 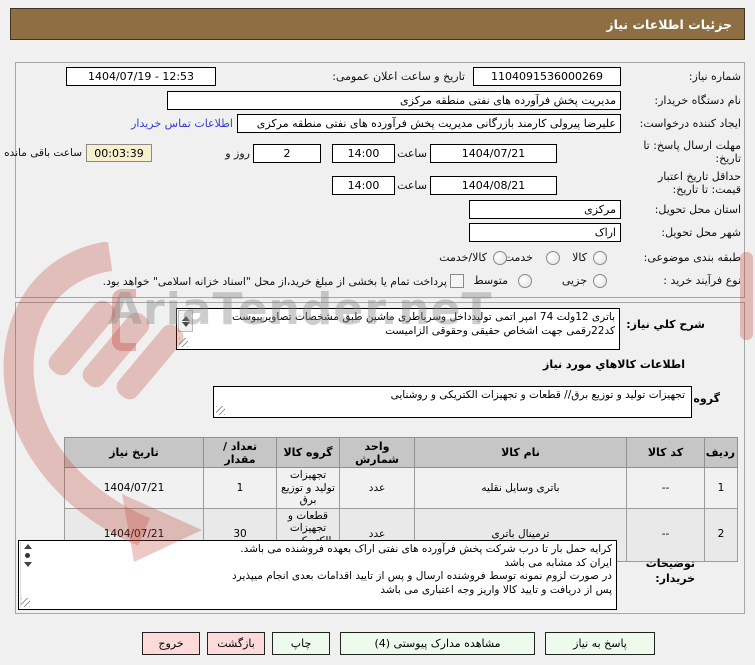 What do you see at coordinates (600, 258) in the screenshot?
I see `radio-goods` at bounding box center [600, 258].